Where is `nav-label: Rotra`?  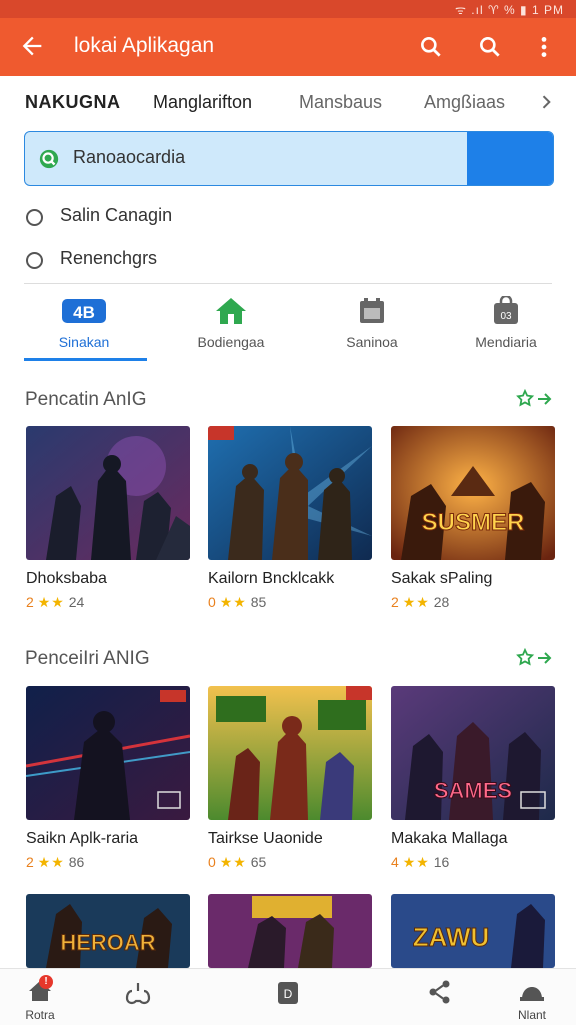
nav-label: Rotra is located at coordinates (40, 1015).